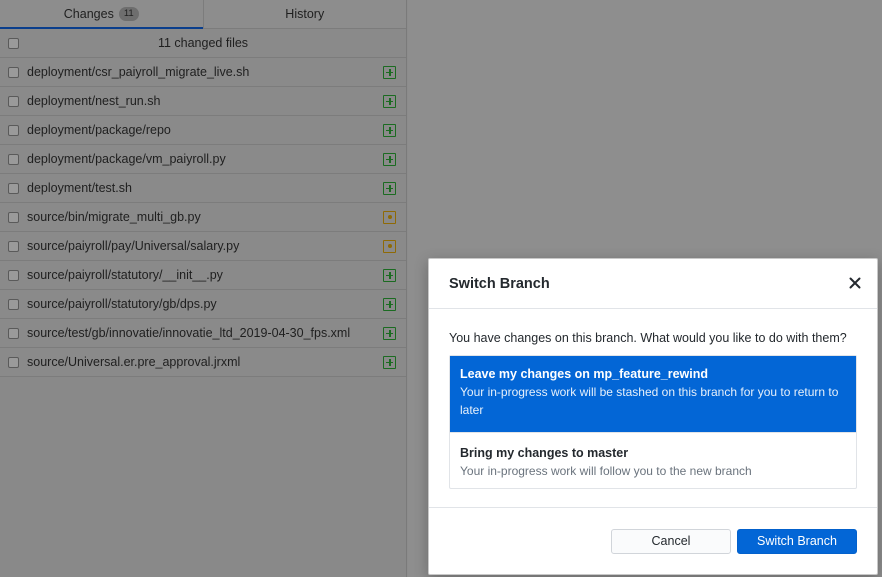 The image size is (882, 577). I want to click on file-row: source/paiyroll/statutory/__init__.py, so click(203, 275).